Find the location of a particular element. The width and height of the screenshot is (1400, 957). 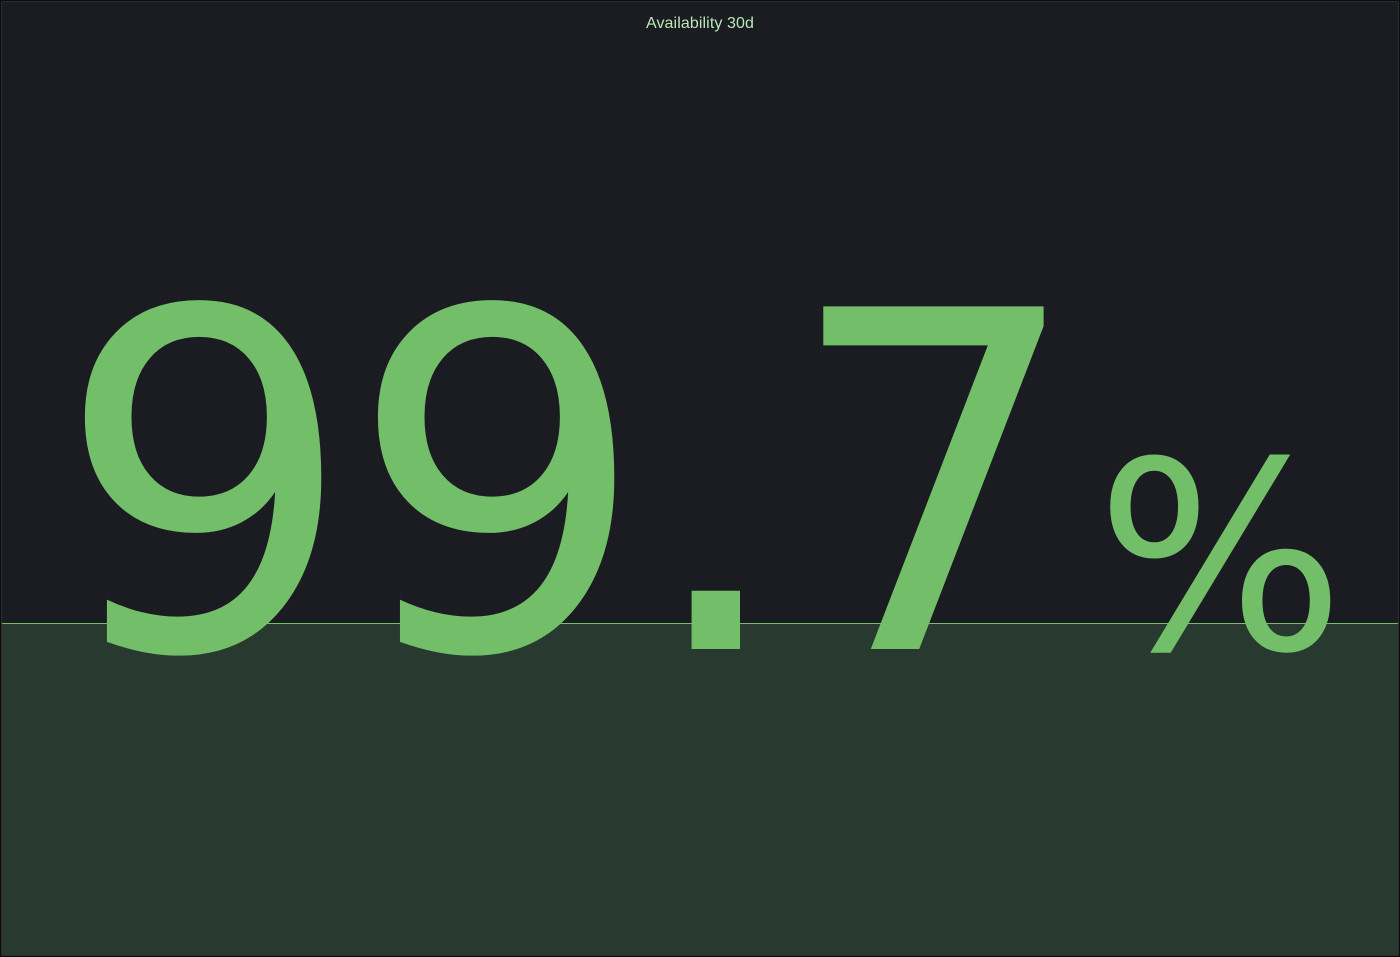

panel-title: Availability 30d is located at coordinates (700, 24).